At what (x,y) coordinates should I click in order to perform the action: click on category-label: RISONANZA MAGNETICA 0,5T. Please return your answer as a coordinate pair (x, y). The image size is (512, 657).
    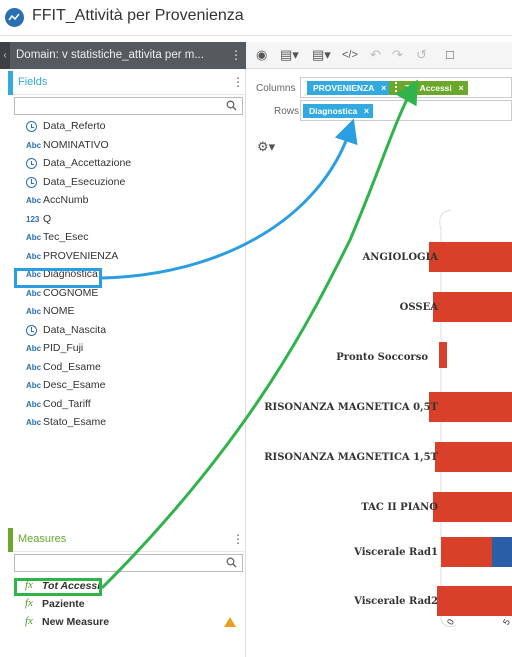
    Looking at the image, I should click on (351, 407).